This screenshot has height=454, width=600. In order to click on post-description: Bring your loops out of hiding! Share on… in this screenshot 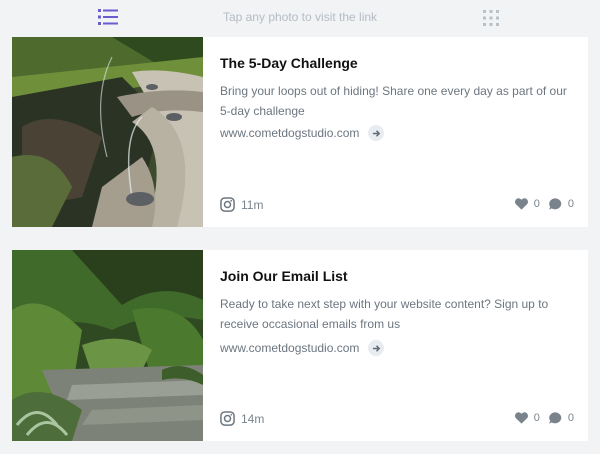, I will do `click(393, 101)`.